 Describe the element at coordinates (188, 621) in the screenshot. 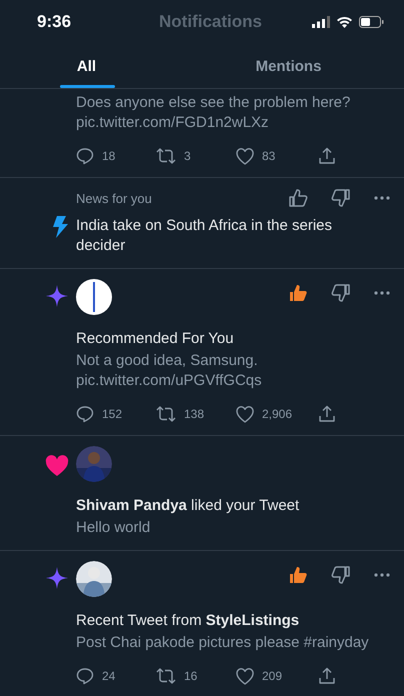

I see `notification-title: Recent Tweet from StyleListings` at that location.